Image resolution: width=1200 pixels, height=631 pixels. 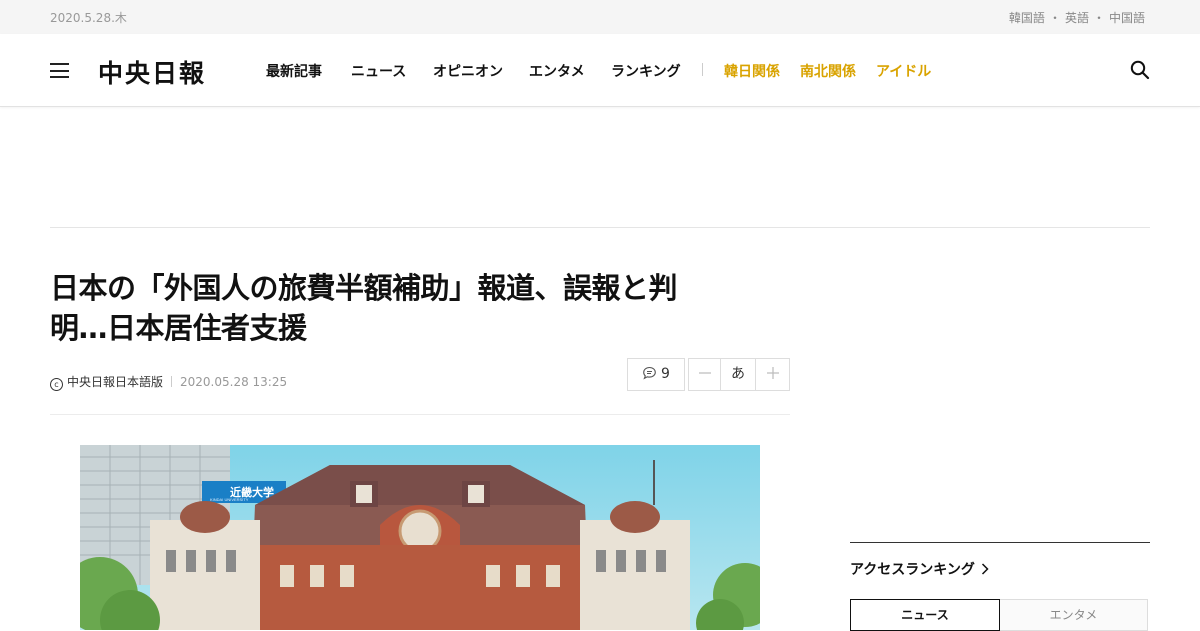 I want to click on lang-link-korean: 韓国語, so click(x=1027, y=18).